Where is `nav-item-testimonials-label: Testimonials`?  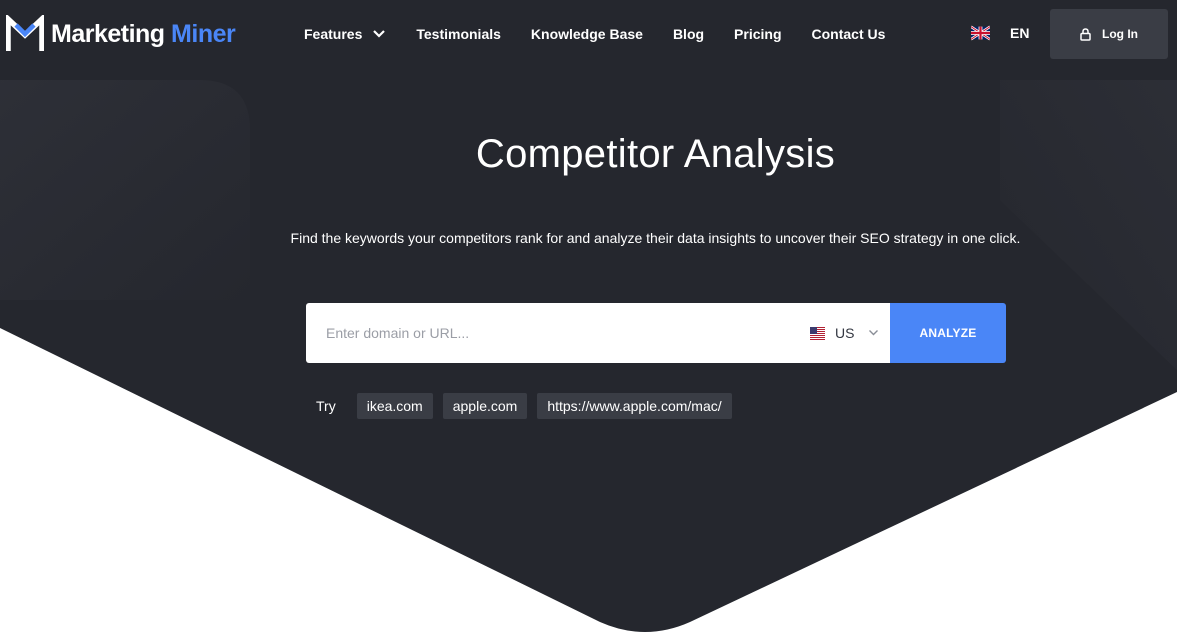
nav-item-testimonials-label: Testimonials is located at coordinates (458, 34).